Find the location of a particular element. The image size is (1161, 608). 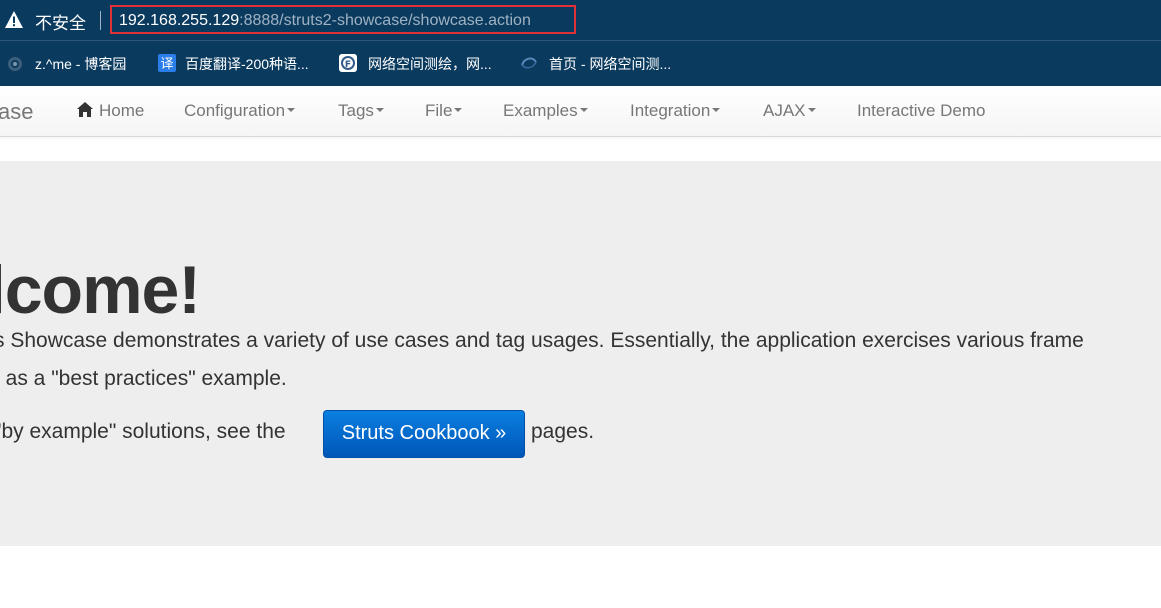

svg-text: 译 is located at coordinates (166, 64).